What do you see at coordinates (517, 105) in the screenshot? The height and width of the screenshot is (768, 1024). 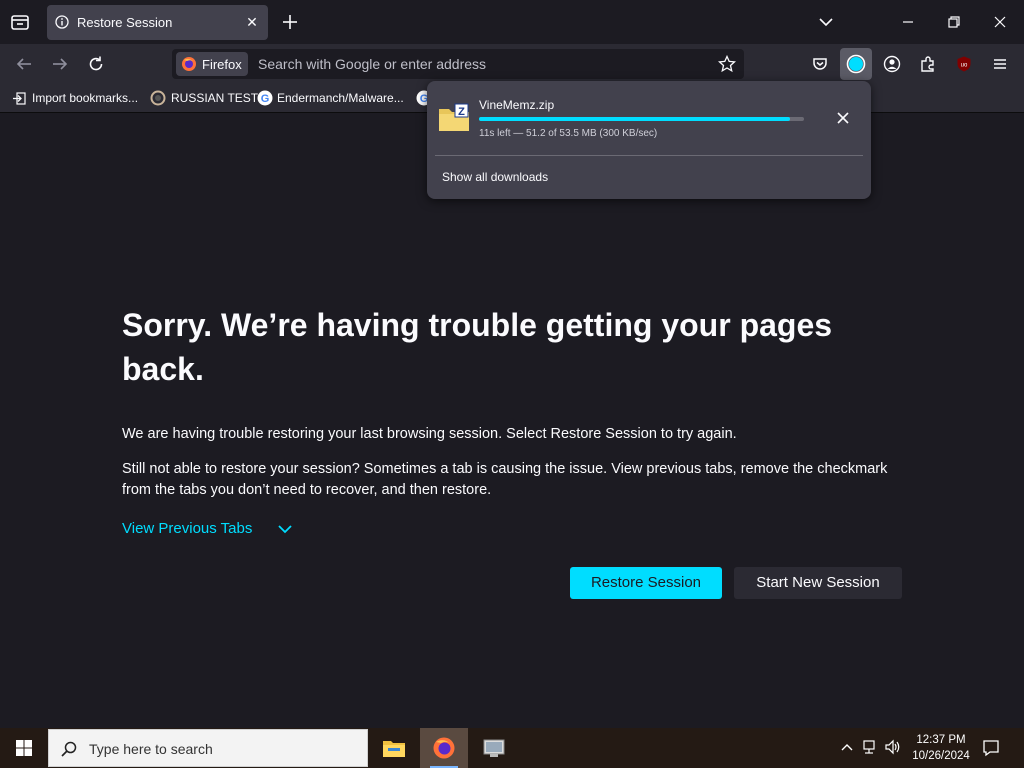 I see `download-filename: VineMemz.zip` at bounding box center [517, 105].